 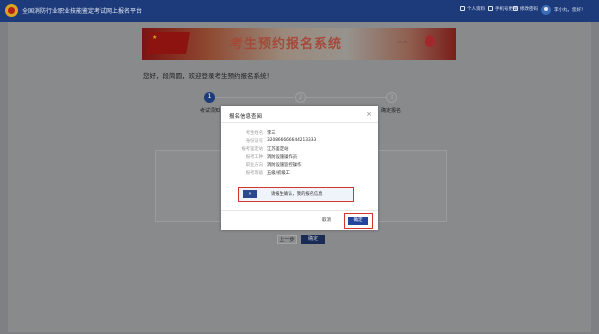 What do you see at coordinates (155, 37) in the screenshot?
I see `star-icon: ★` at bounding box center [155, 37].